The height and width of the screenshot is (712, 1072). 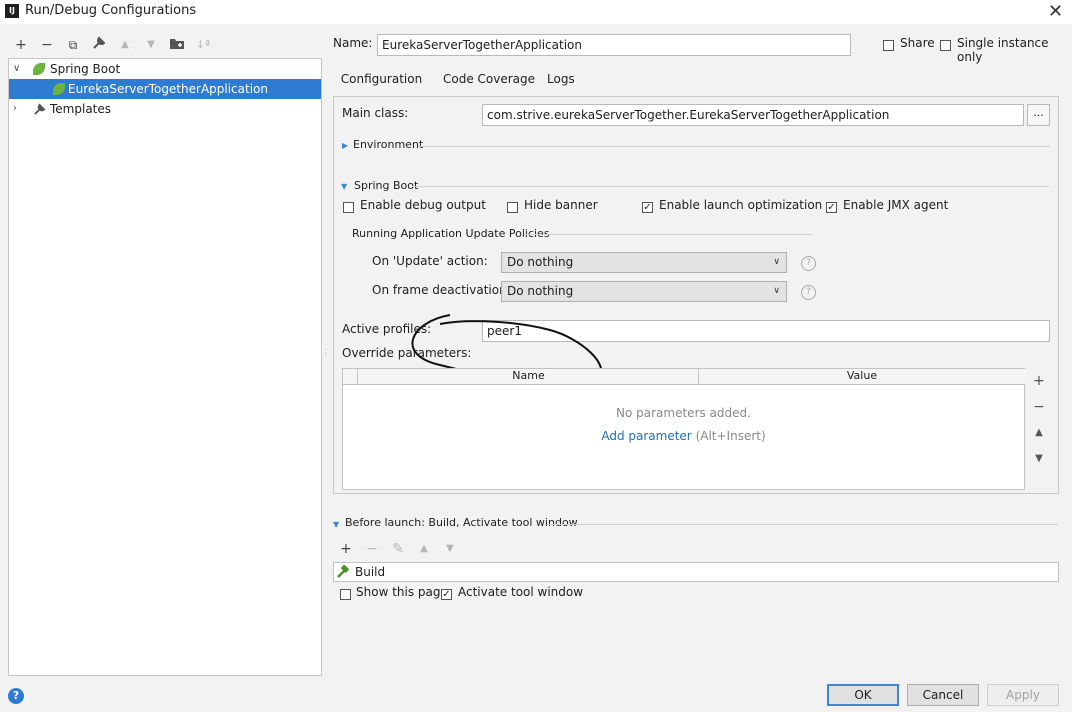 What do you see at coordinates (943, 695) in the screenshot?
I see `cancel-button: Cancel` at bounding box center [943, 695].